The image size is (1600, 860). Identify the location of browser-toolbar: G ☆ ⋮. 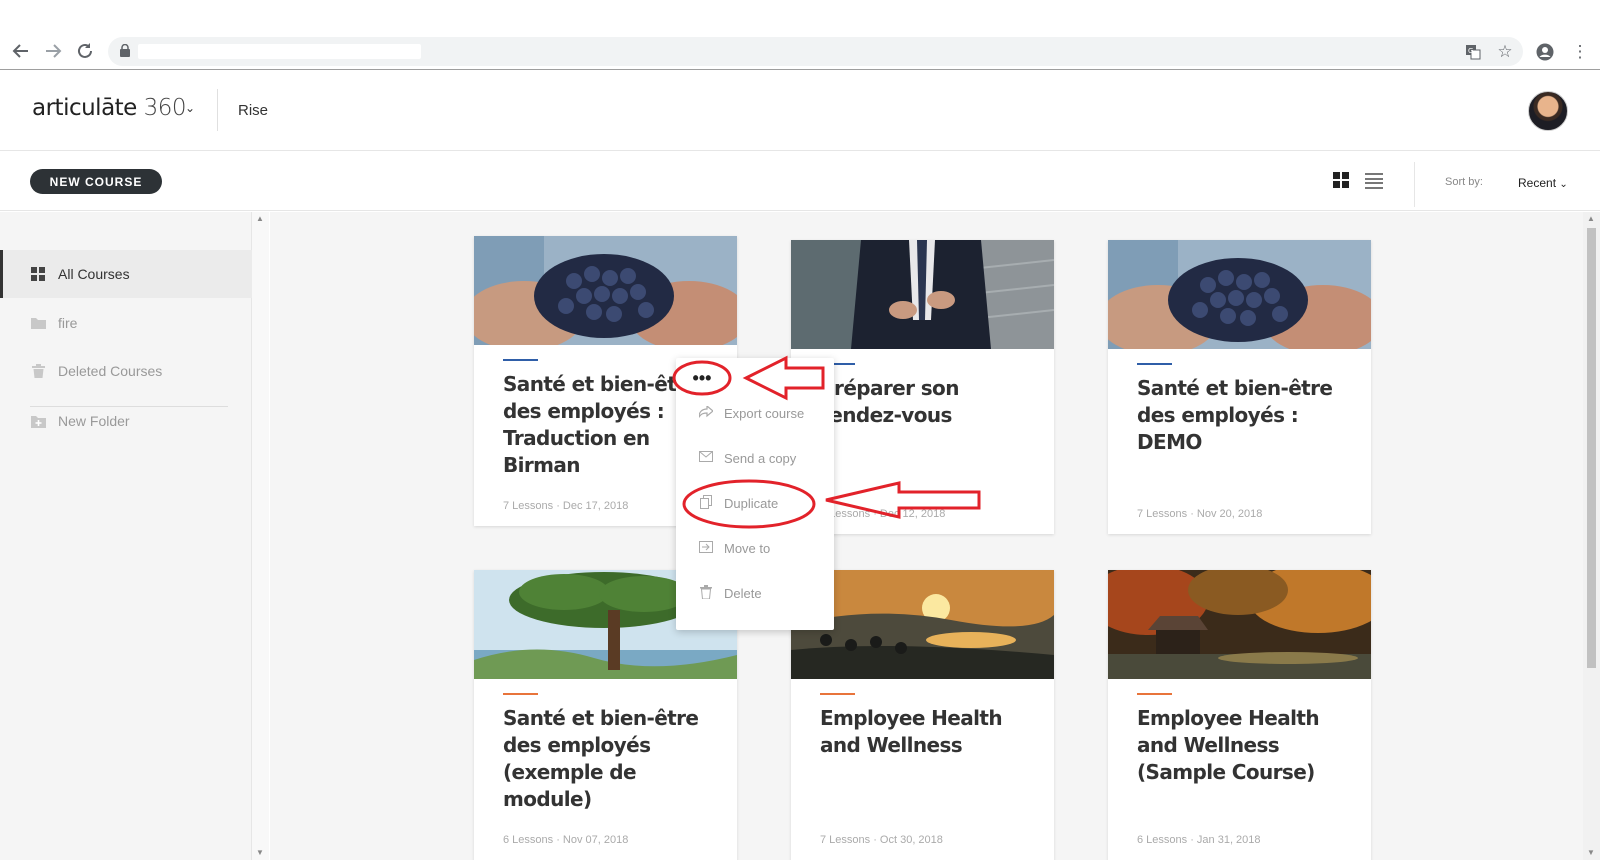
(800, 35).